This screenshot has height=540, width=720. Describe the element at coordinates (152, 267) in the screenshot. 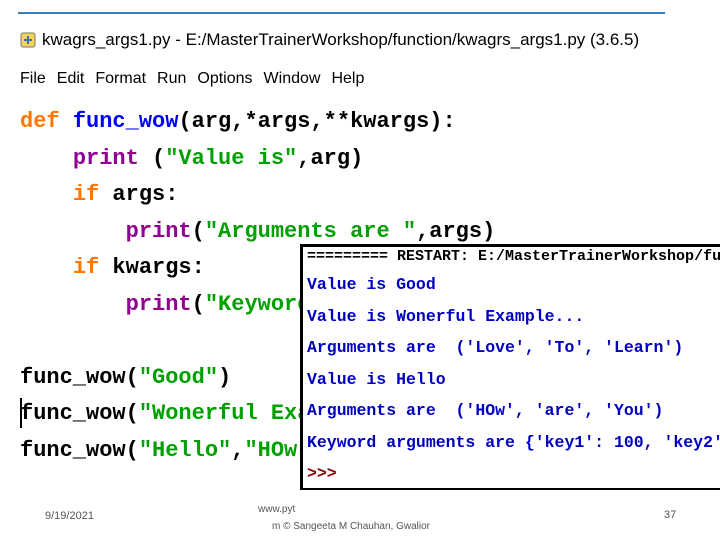

I see `code-token: kwargs:` at that location.